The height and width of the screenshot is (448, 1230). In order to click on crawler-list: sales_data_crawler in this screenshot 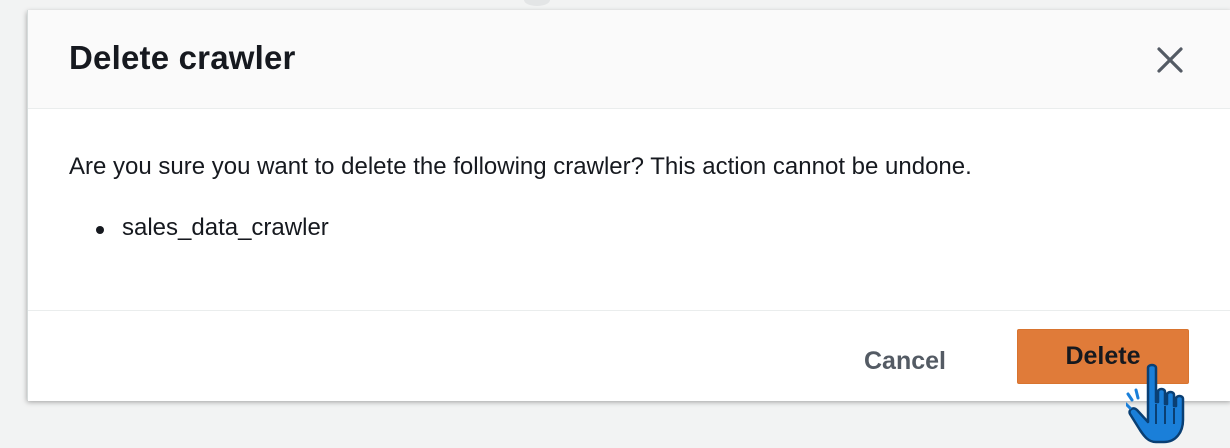, I will do `click(212, 228)`.